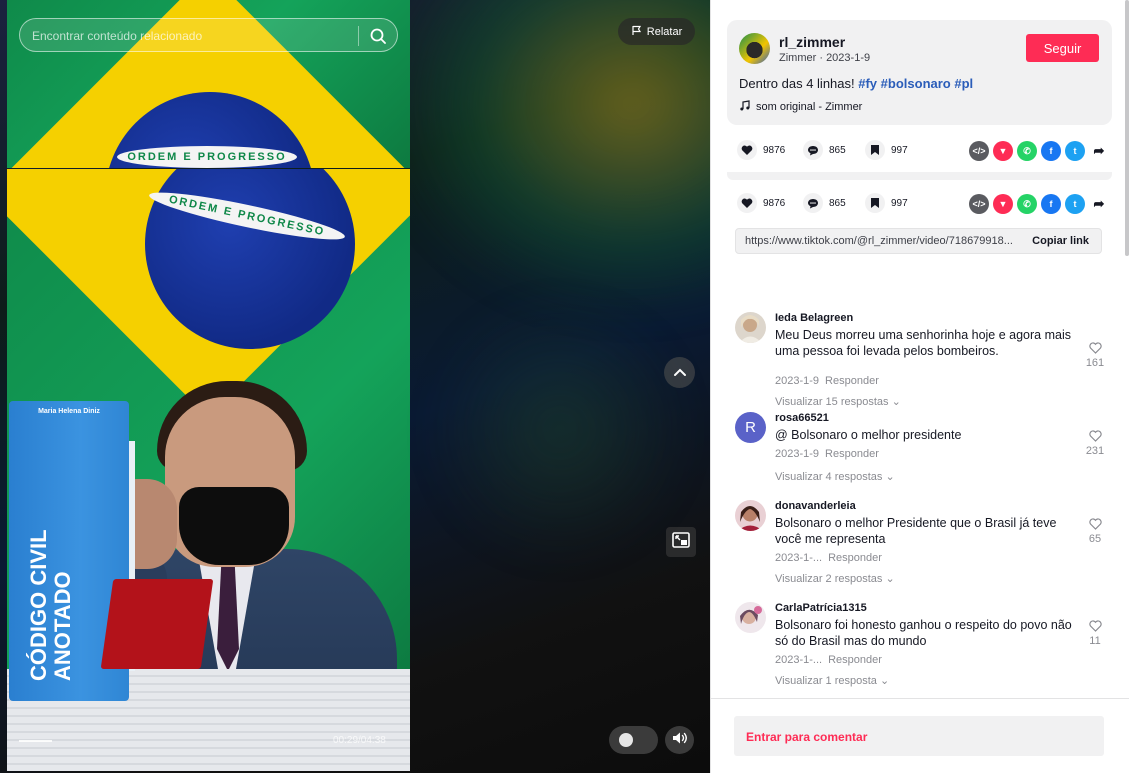 The width and height of the screenshot is (1129, 773). Describe the element at coordinates (1039, 151) in the screenshot. I see `share-icons: </> ▼ ✆ f t ➦` at that location.